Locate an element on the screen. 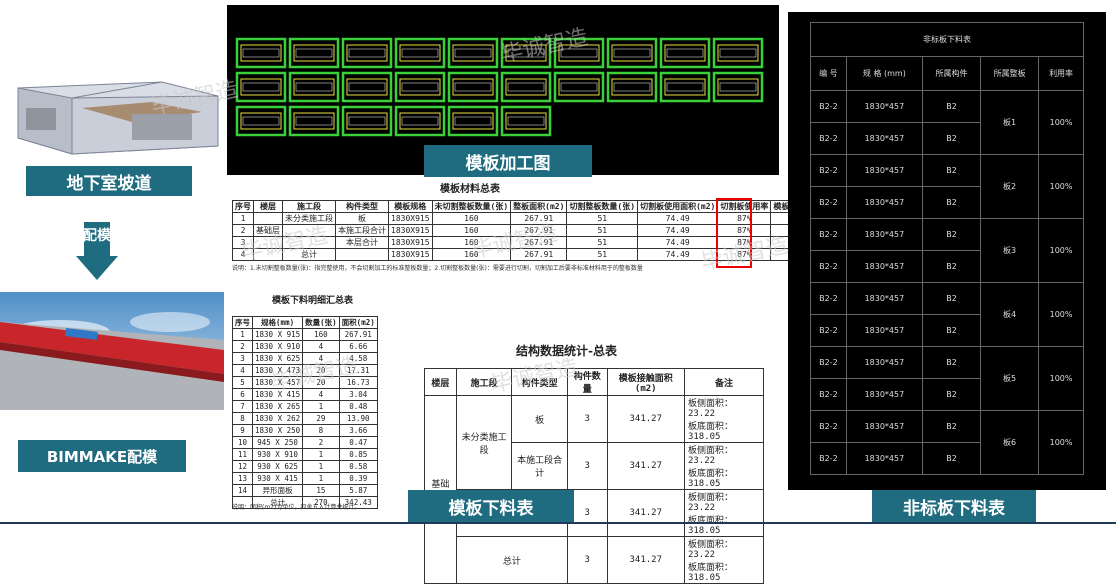  table-cell: 7 is located at coordinates (242, 406).